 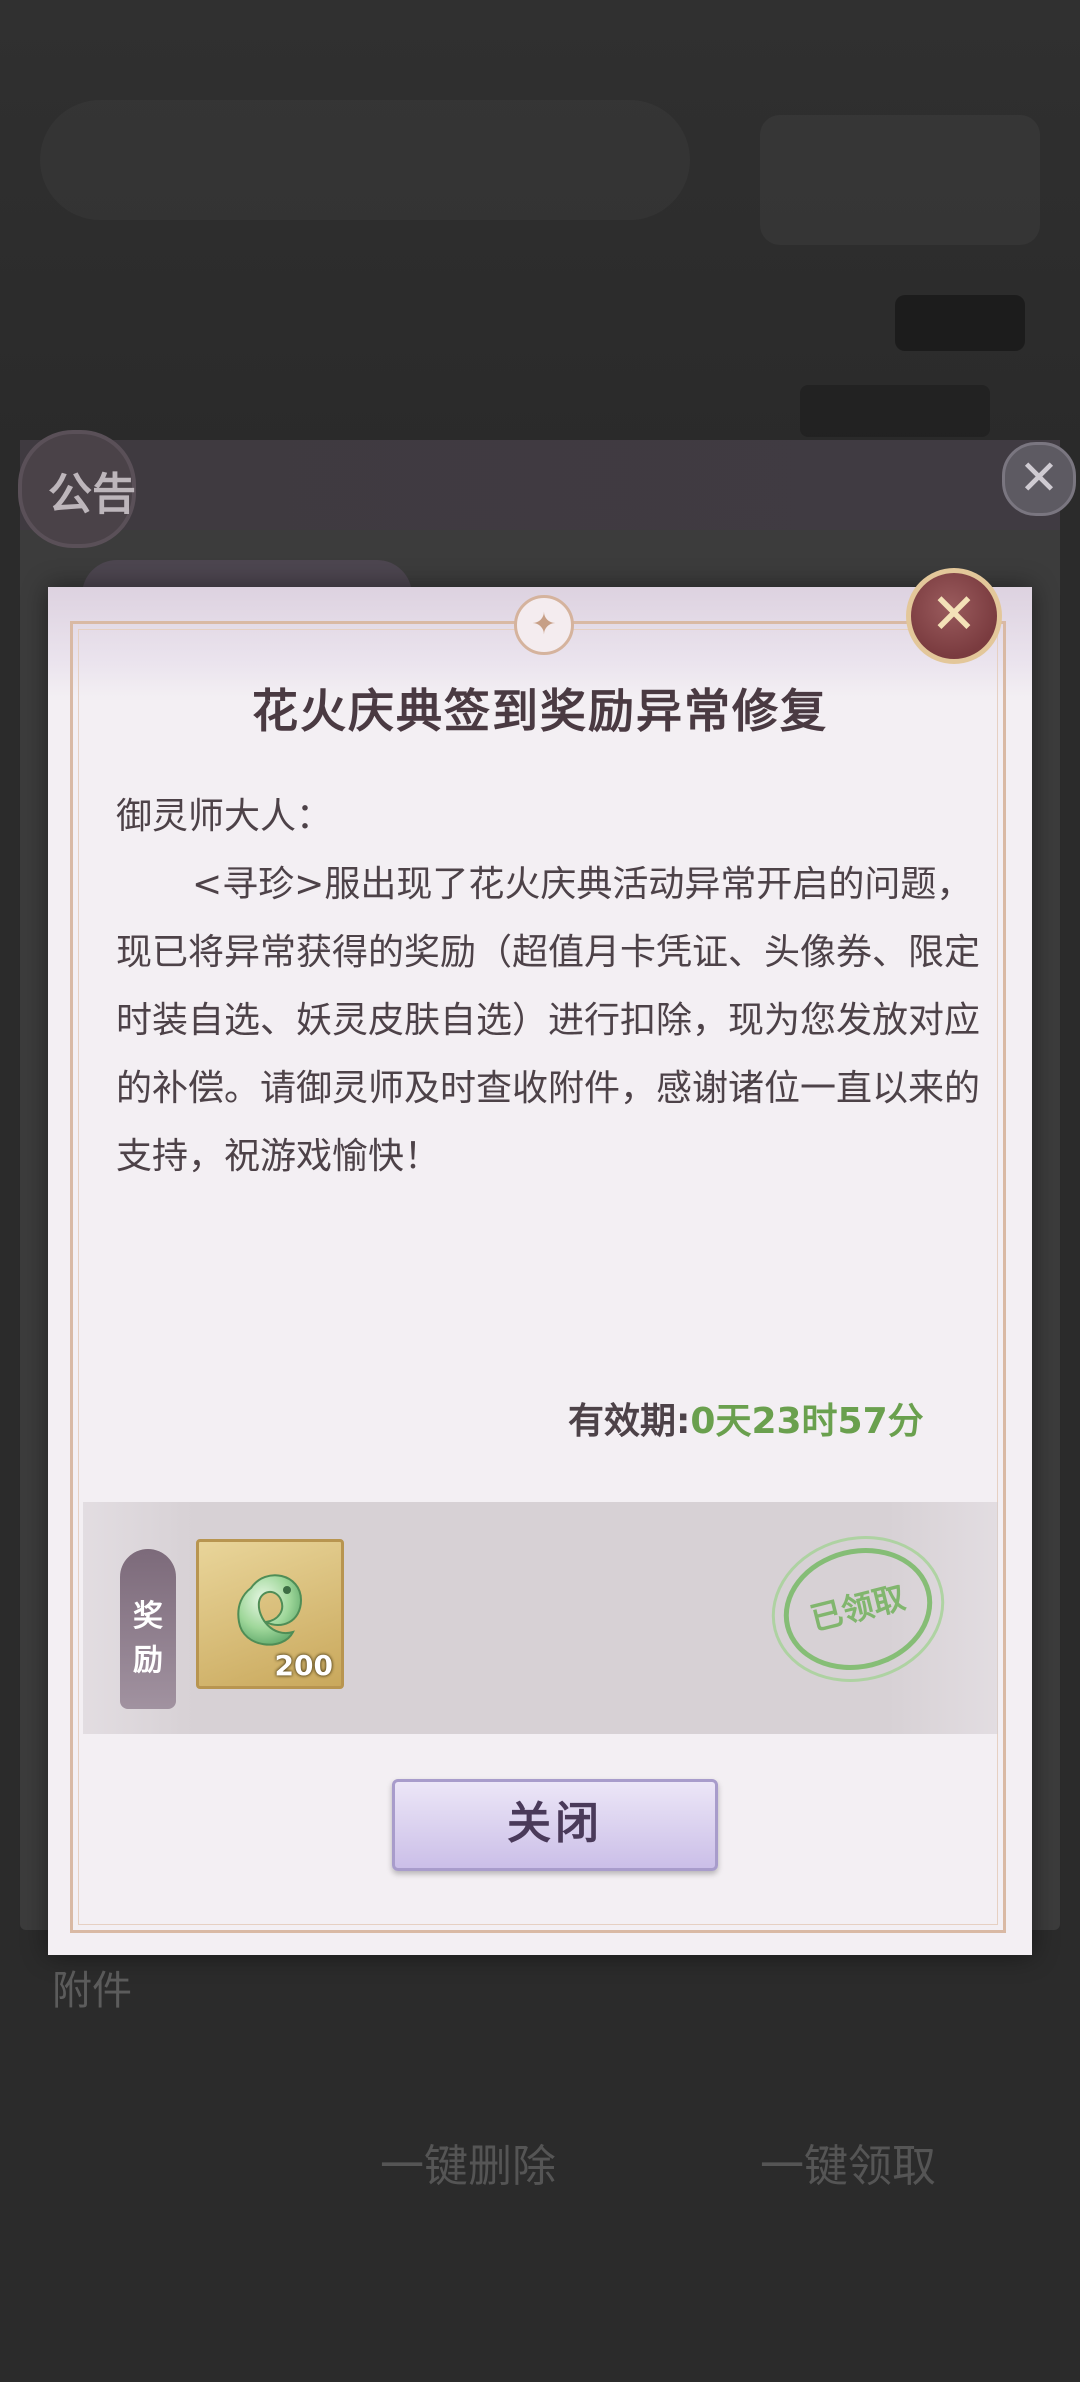 What do you see at coordinates (303, 1665) in the screenshot?
I see `reward-count: 200` at bounding box center [303, 1665].